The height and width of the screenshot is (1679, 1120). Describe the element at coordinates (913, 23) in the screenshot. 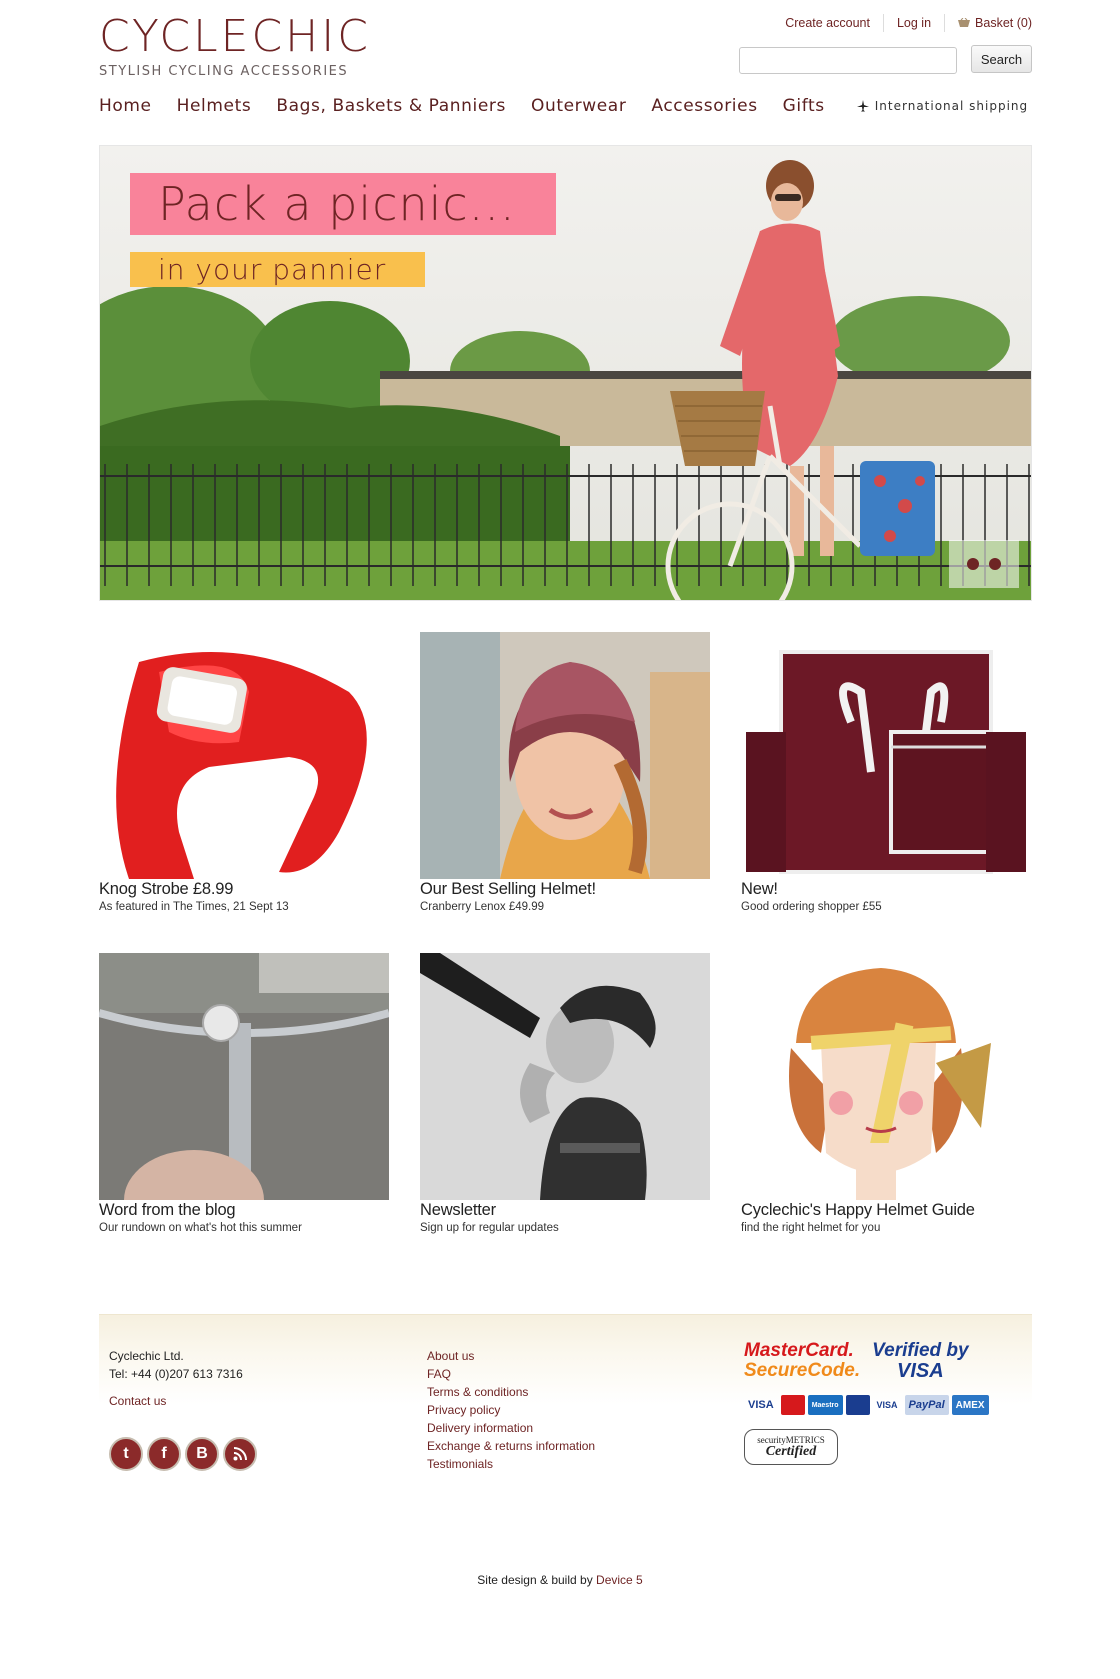

I see `login-link: Log in` at that location.